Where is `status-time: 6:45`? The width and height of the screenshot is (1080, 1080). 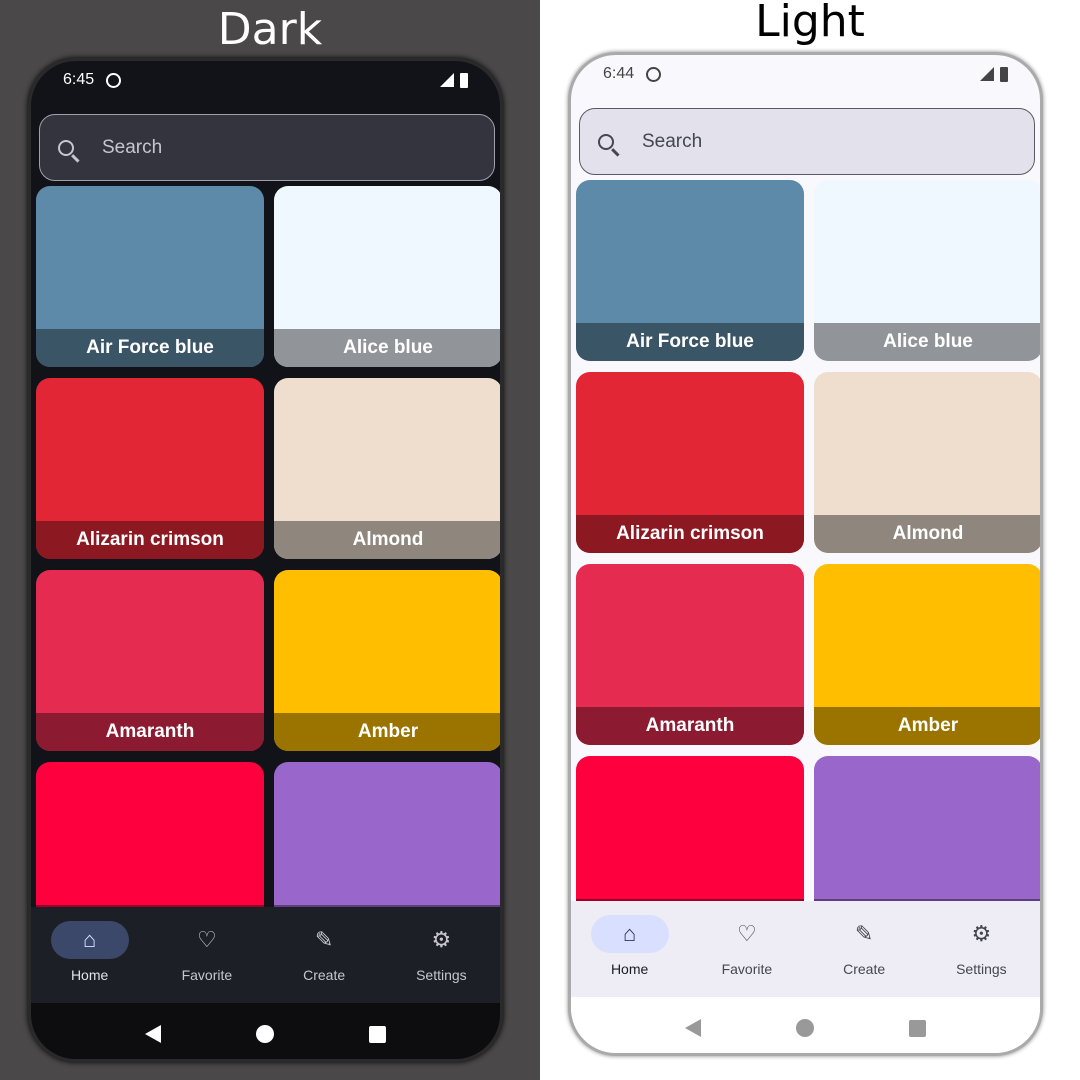
status-time: 6:45 is located at coordinates (79, 79).